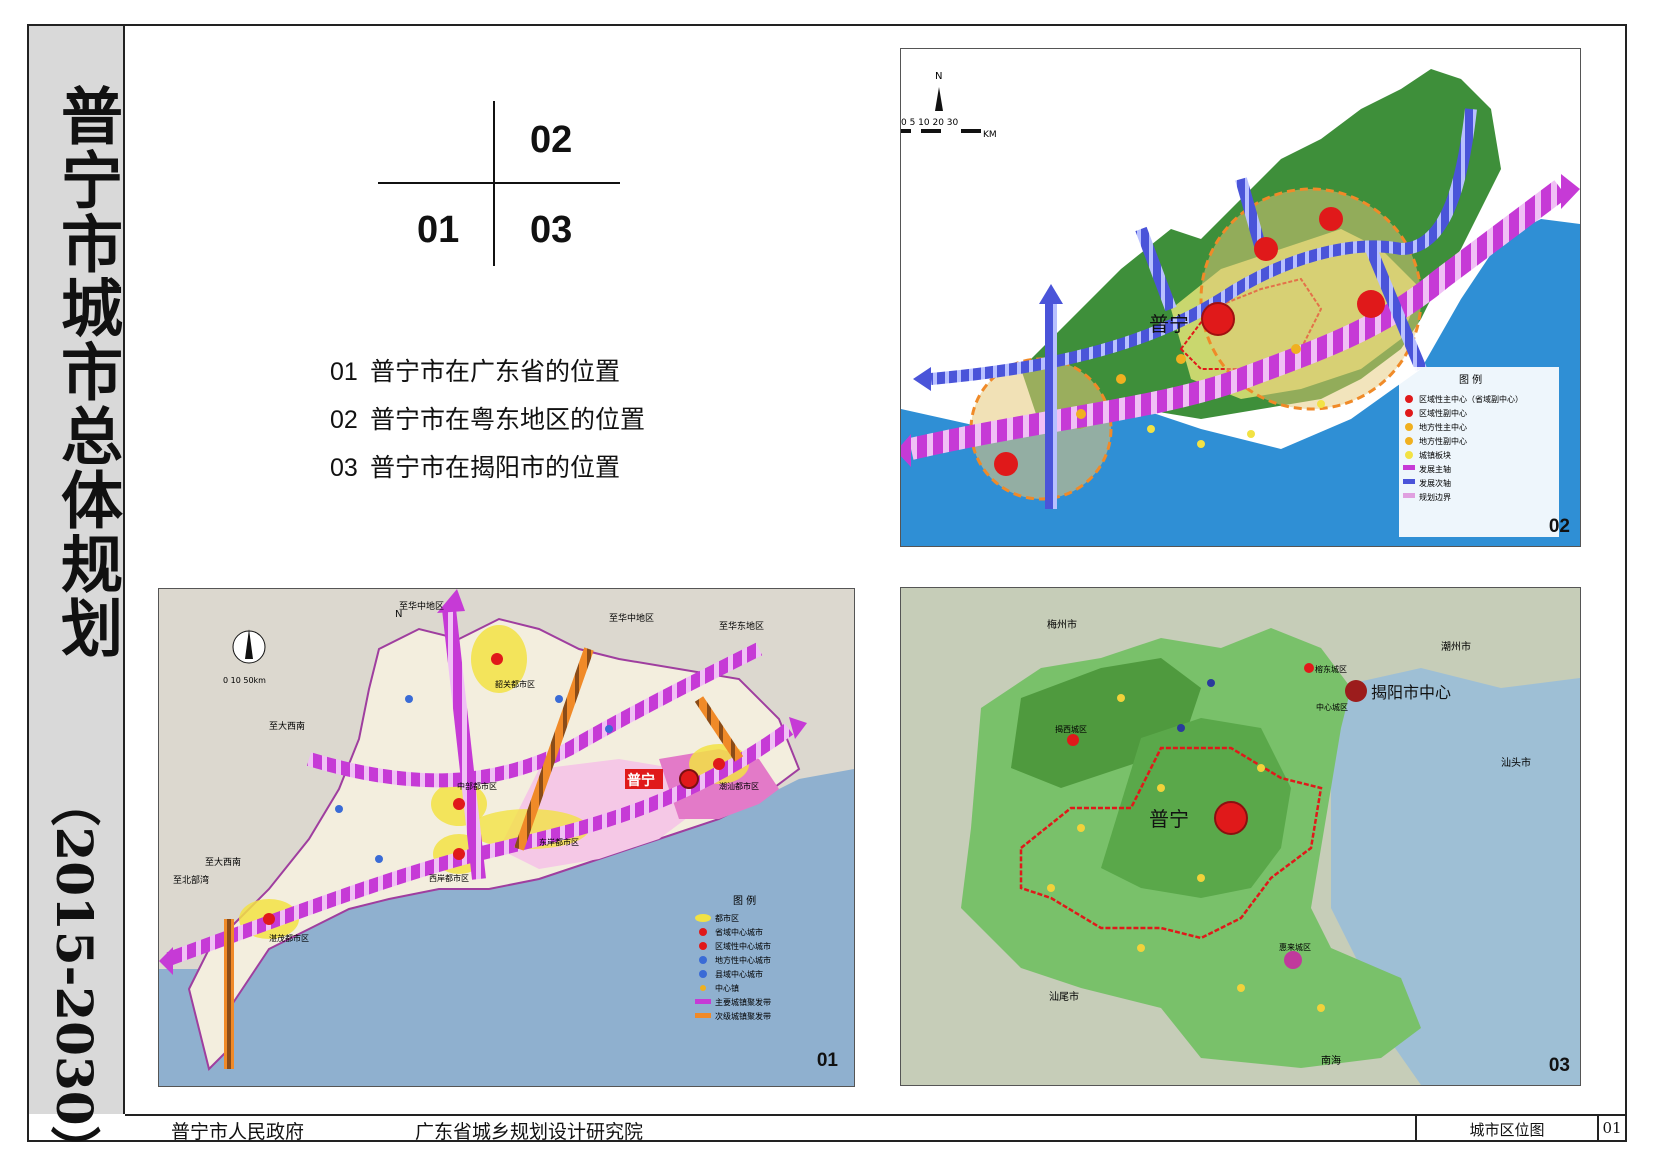  What do you see at coordinates (1071, 729) in the screenshot?
I see `map-03-place-5: 揭西城区` at bounding box center [1071, 729].